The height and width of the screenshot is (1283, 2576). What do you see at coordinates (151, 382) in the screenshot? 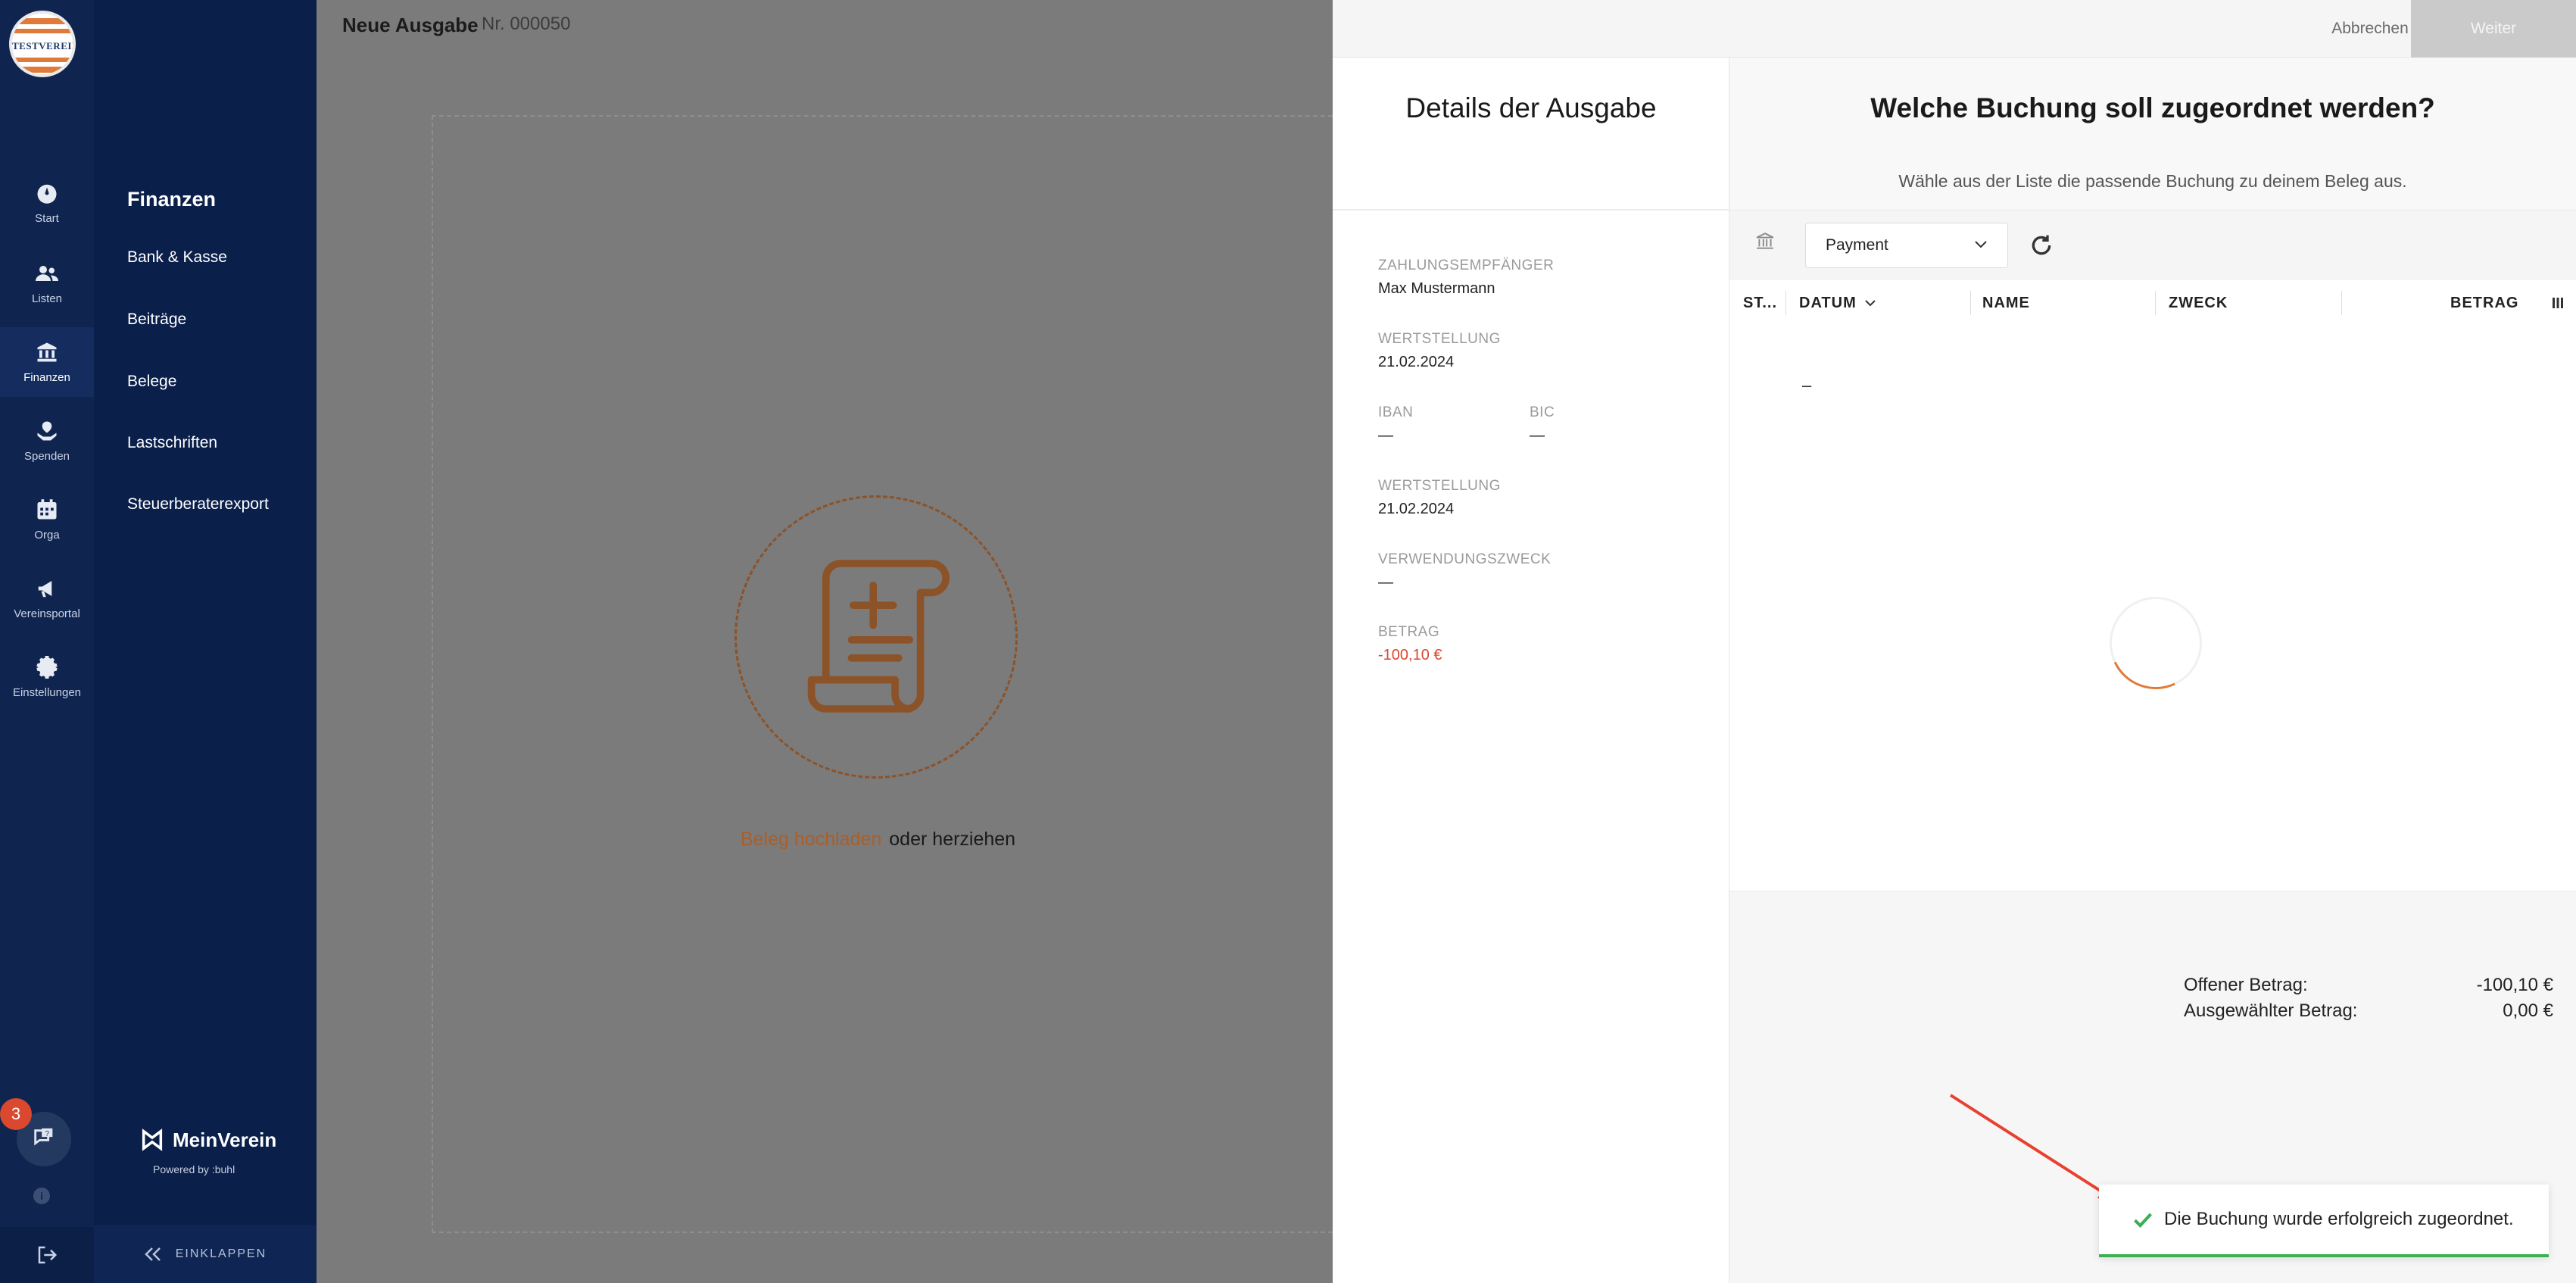
I see `subnav-link-belege: Belege` at bounding box center [151, 382].